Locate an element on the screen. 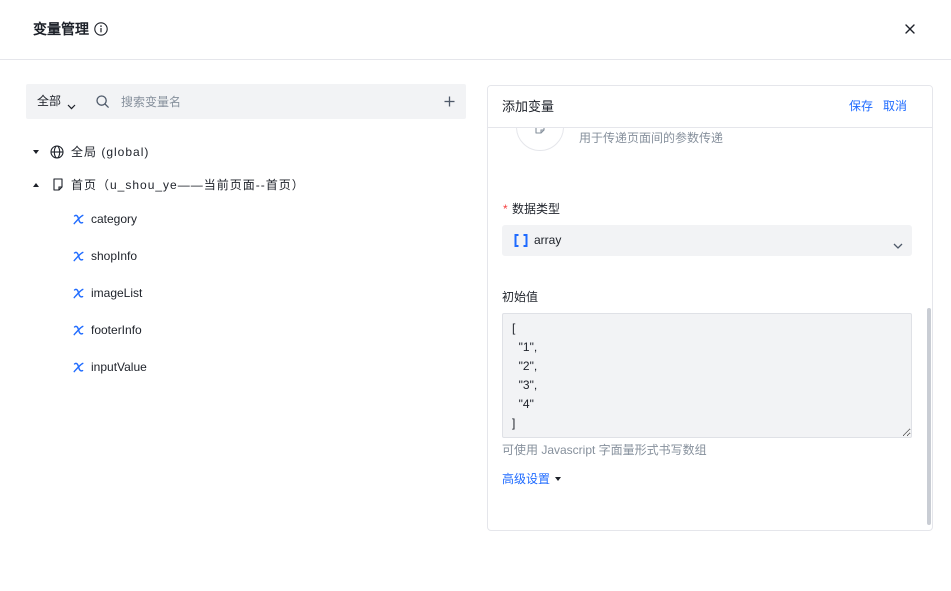 The image size is (951, 591). variable-toolbar: 全部 is located at coordinates (246, 101).